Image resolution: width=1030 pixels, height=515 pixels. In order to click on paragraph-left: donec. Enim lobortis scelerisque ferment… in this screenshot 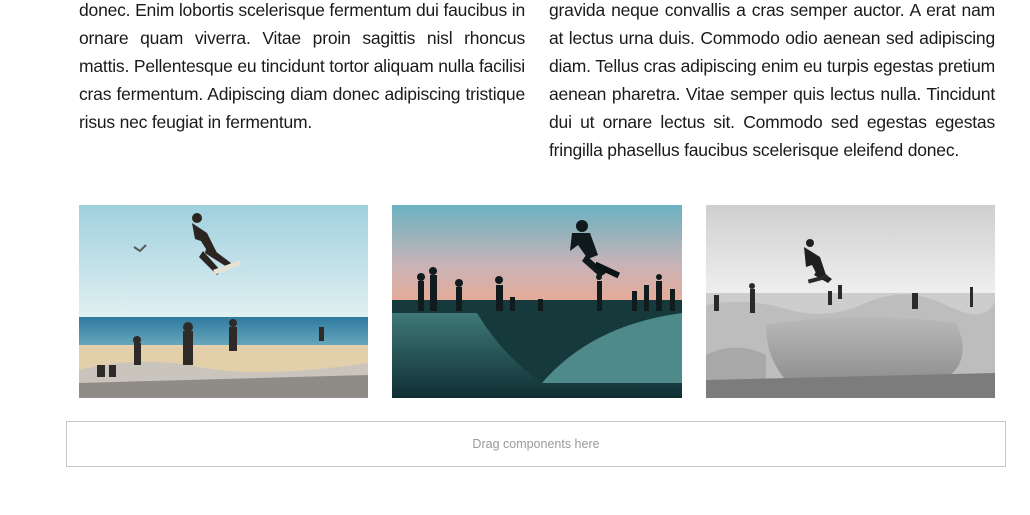, I will do `click(302, 66)`.